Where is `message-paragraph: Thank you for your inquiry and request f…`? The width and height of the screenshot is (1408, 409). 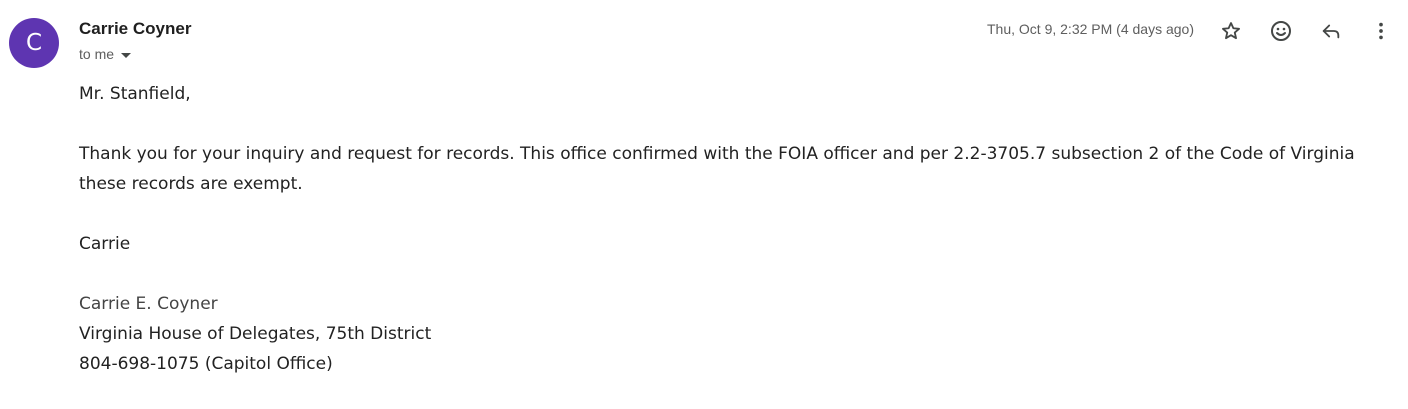
message-paragraph: Thank you for your inquiry and request f… is located at coordinates (717, 169).